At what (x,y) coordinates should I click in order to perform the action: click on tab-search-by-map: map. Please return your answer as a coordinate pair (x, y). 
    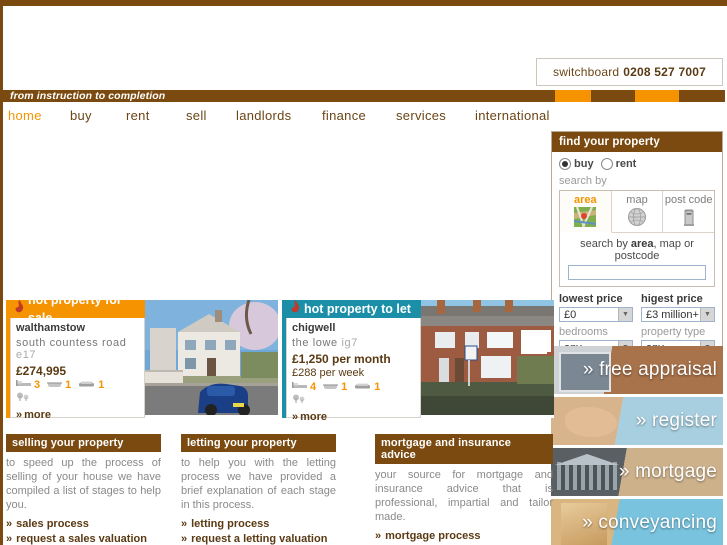
    Looking at the image, I should click on (637, 212).